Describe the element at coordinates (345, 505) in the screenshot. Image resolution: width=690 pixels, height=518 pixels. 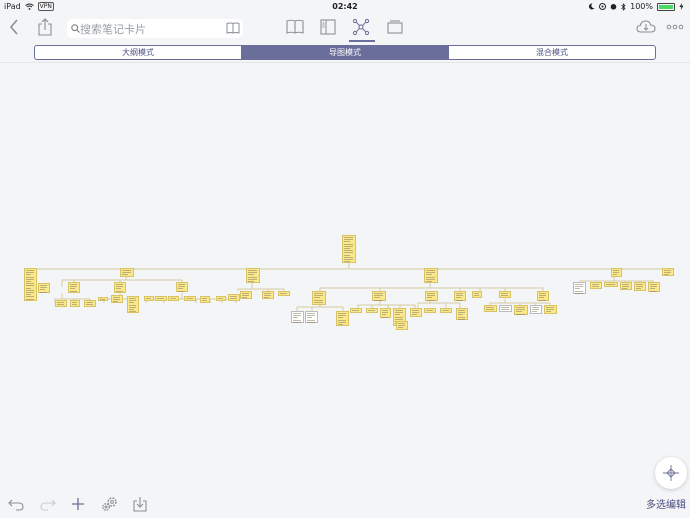
I see `bottom-toolbar: 多选编辑` at that location.